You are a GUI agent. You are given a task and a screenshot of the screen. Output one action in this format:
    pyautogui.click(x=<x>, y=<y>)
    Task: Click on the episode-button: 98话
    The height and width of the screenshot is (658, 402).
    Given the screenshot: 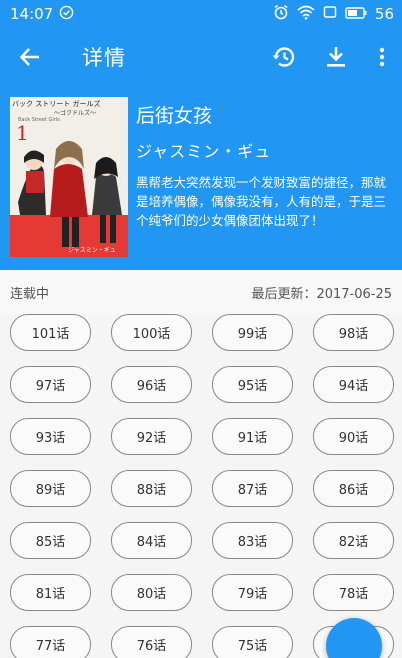 What is the action you would take?
    pyautogui.click(x=353, y=332)
    